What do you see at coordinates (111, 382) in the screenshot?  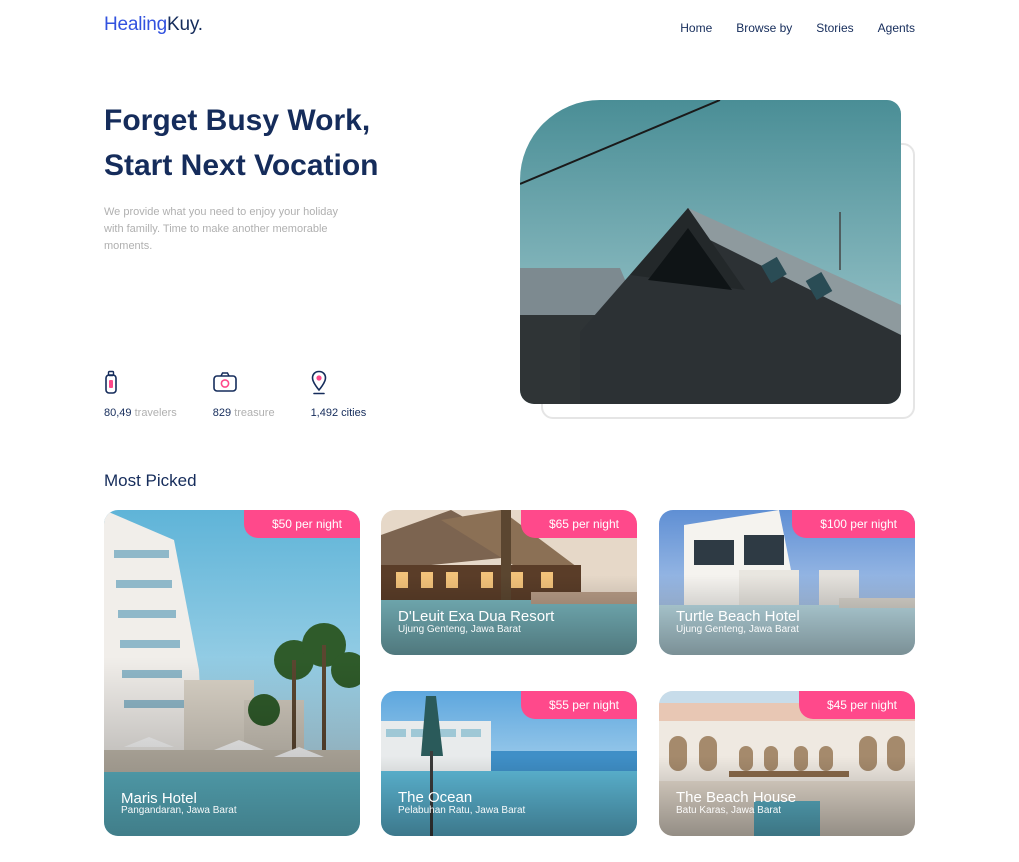 I see `luggage-icon` at bounding box center [111, 382].